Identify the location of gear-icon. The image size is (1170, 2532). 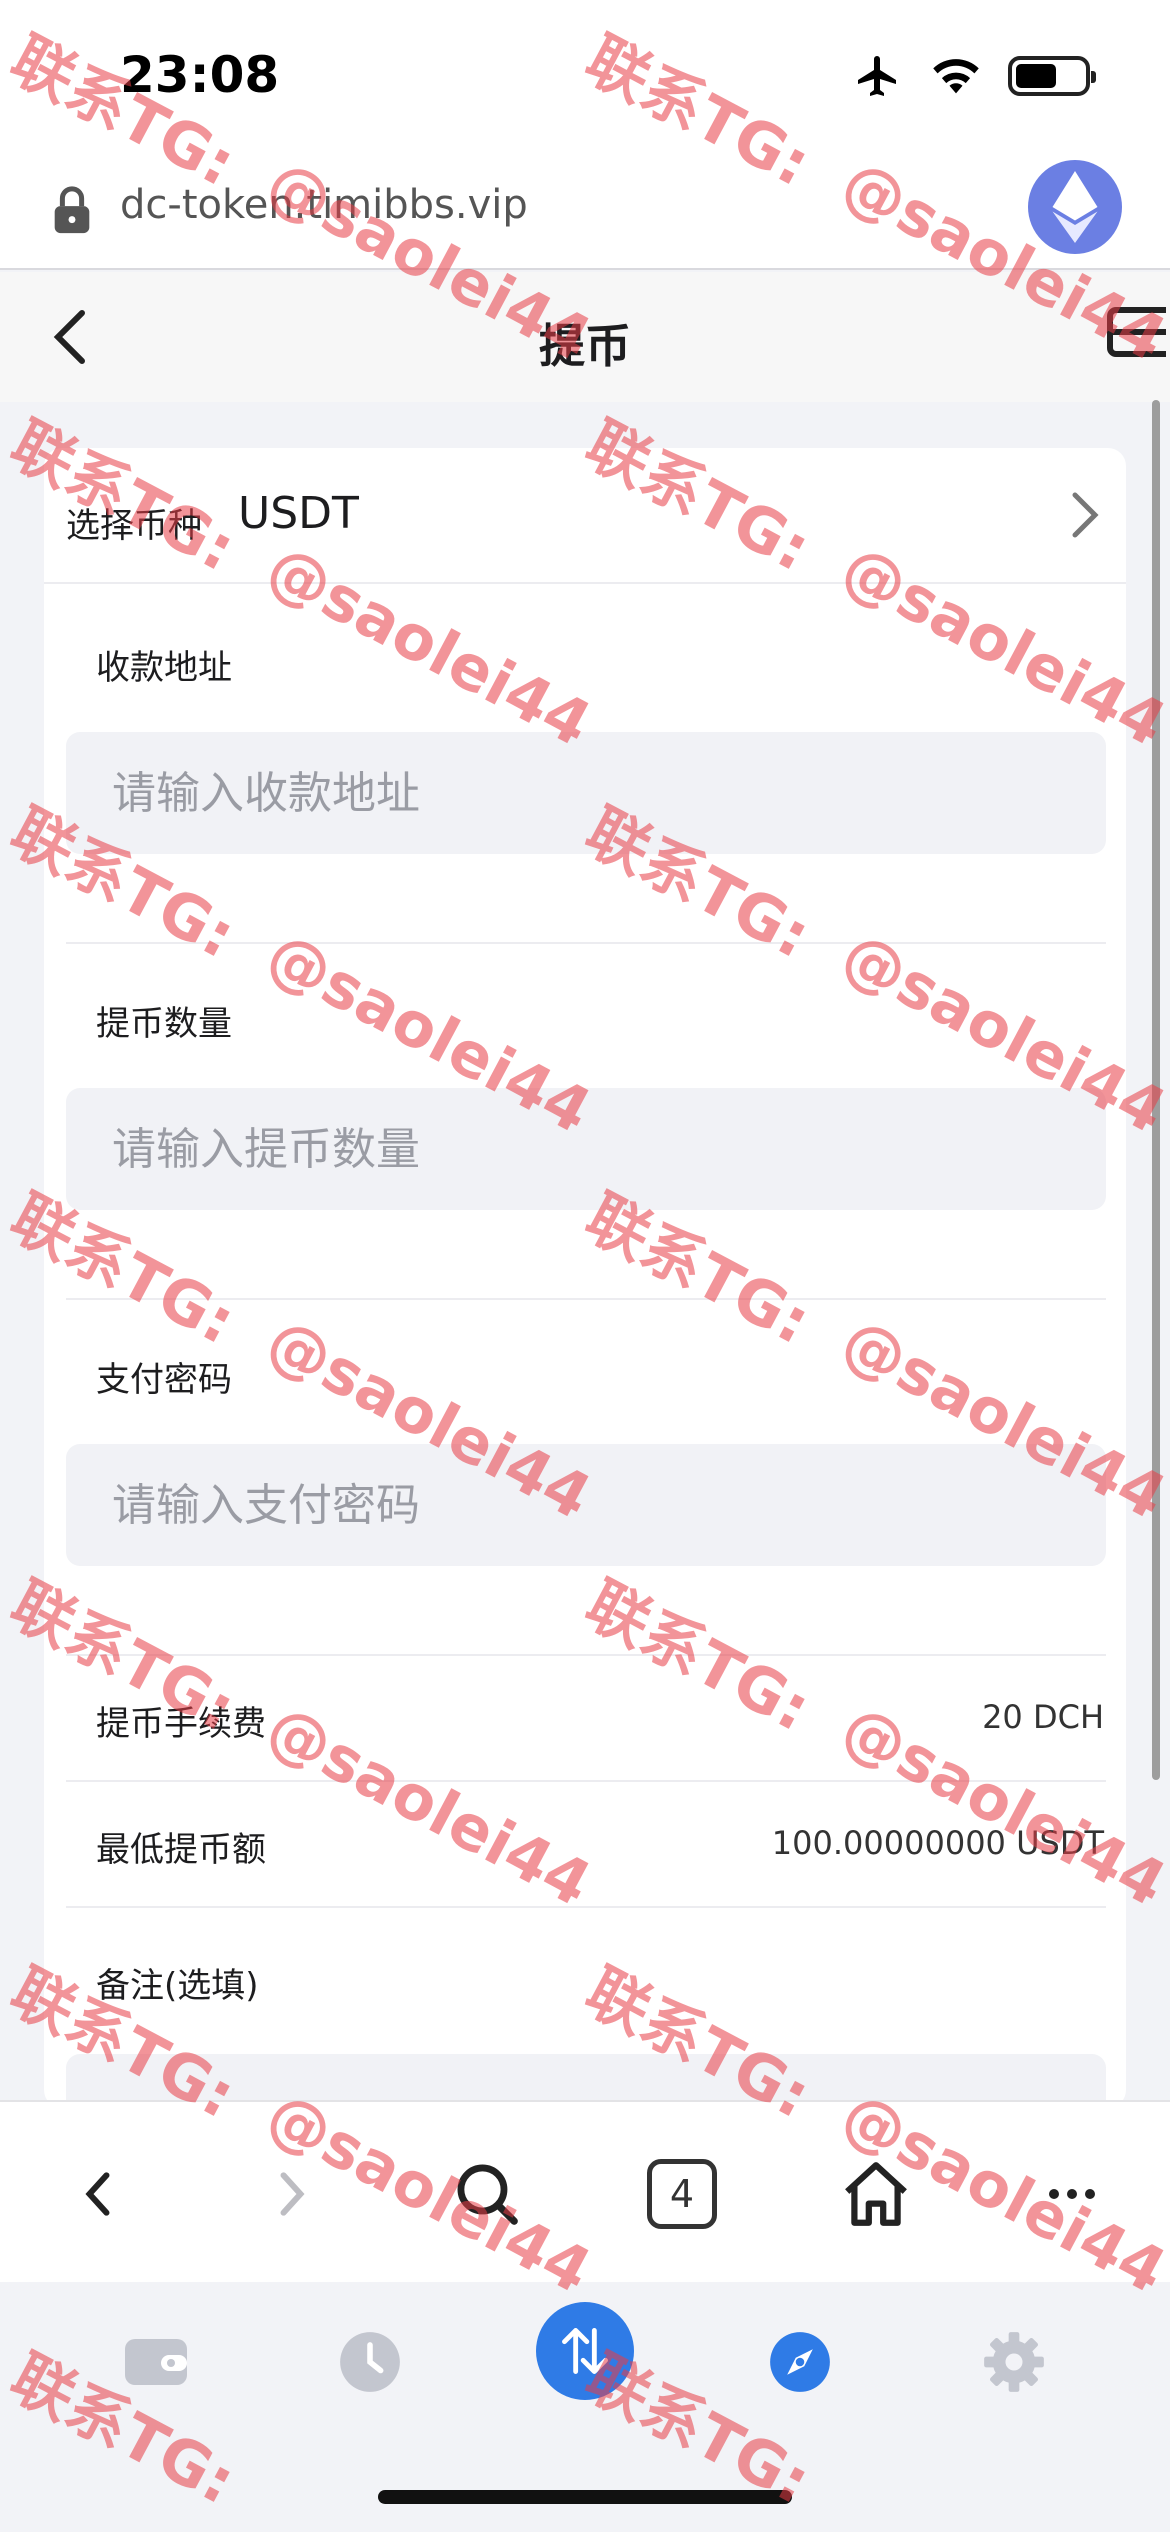
(1014, 2362).